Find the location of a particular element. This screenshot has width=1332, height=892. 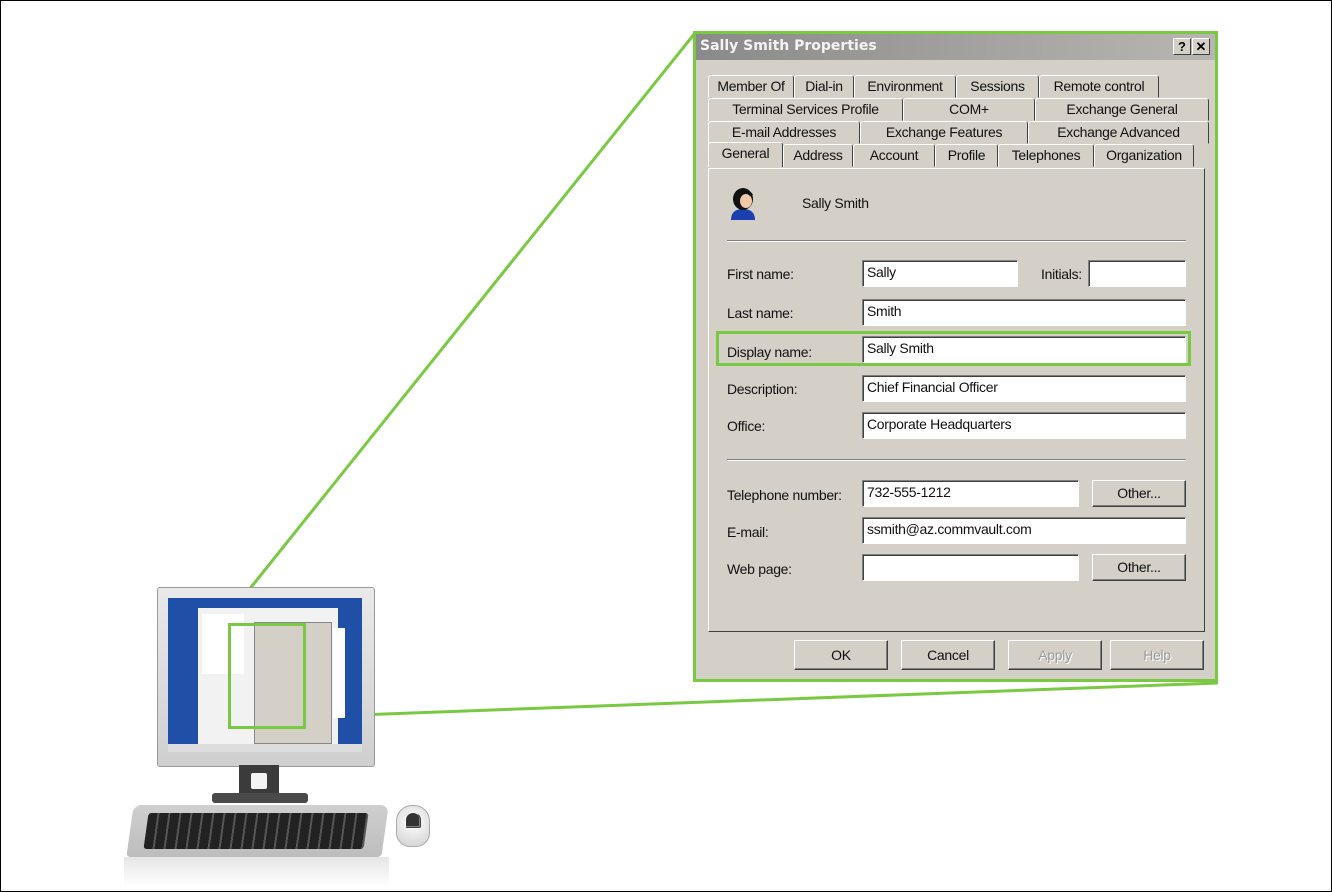

tab-exchange-features: Exchange Features is located at coordinates (944, 132).